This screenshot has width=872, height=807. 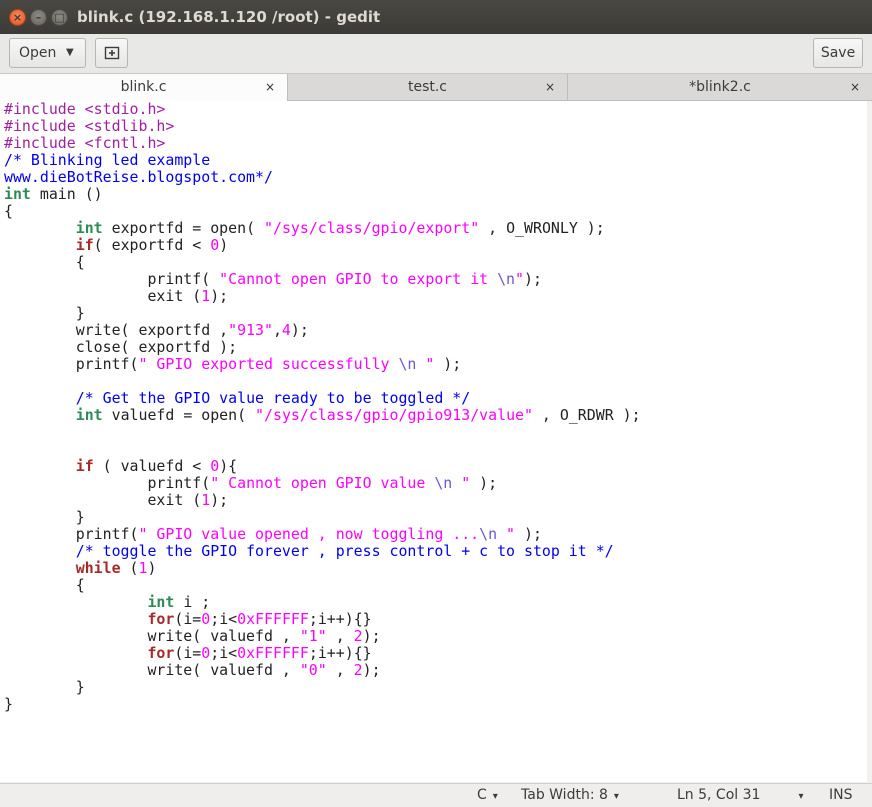 I want to click on language-selector: C ▾, so click(x=487, y=795).